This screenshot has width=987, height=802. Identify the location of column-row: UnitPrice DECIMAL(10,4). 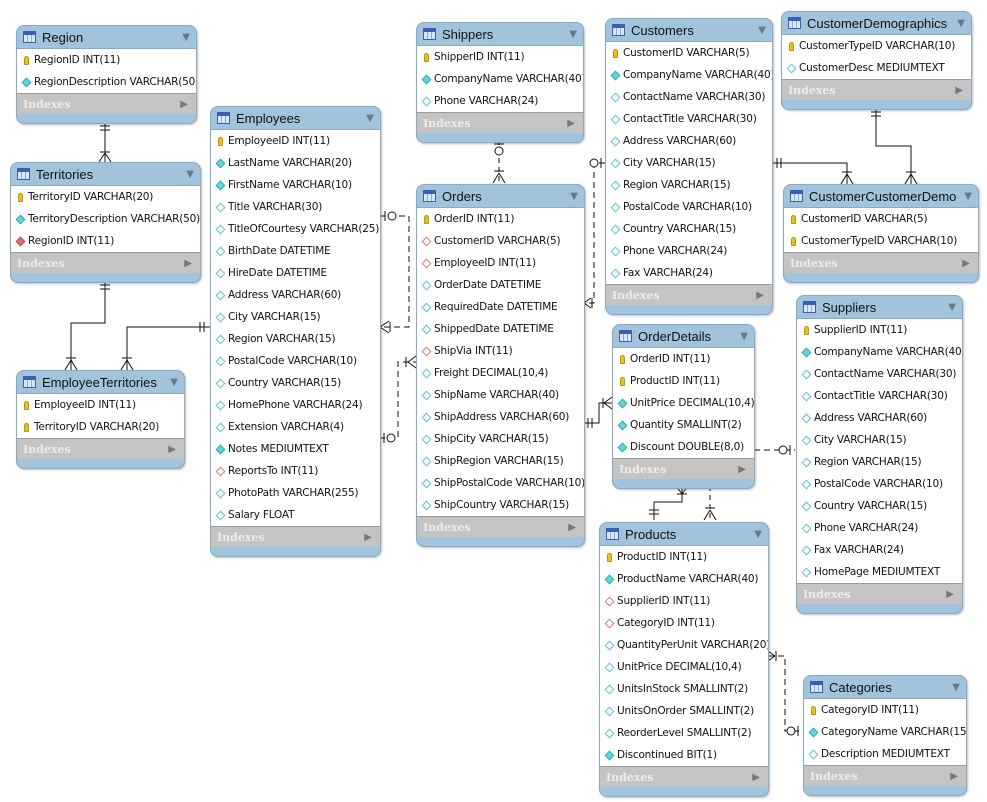
(684, 667).